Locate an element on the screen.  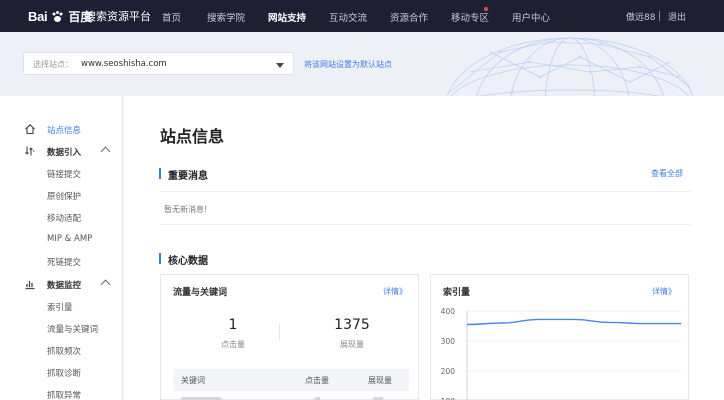
series-line is located at coordinates (573, 322).